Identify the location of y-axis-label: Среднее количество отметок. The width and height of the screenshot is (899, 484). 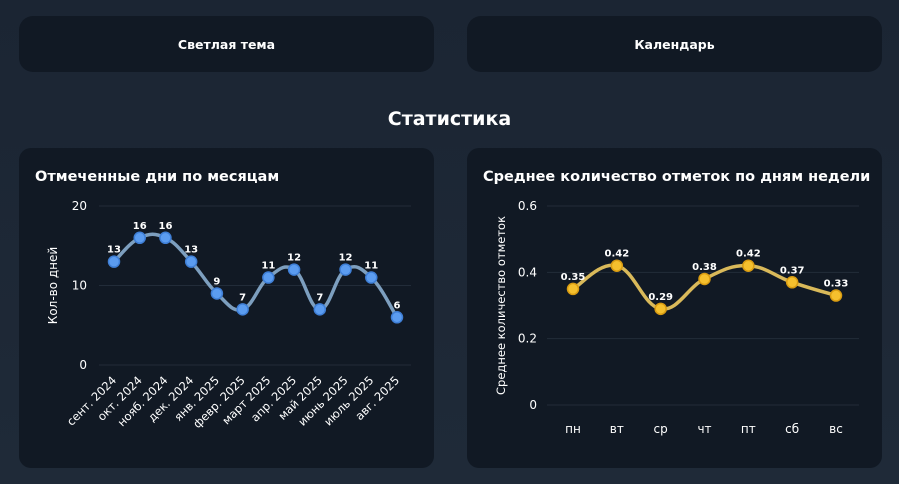
(501, 305).